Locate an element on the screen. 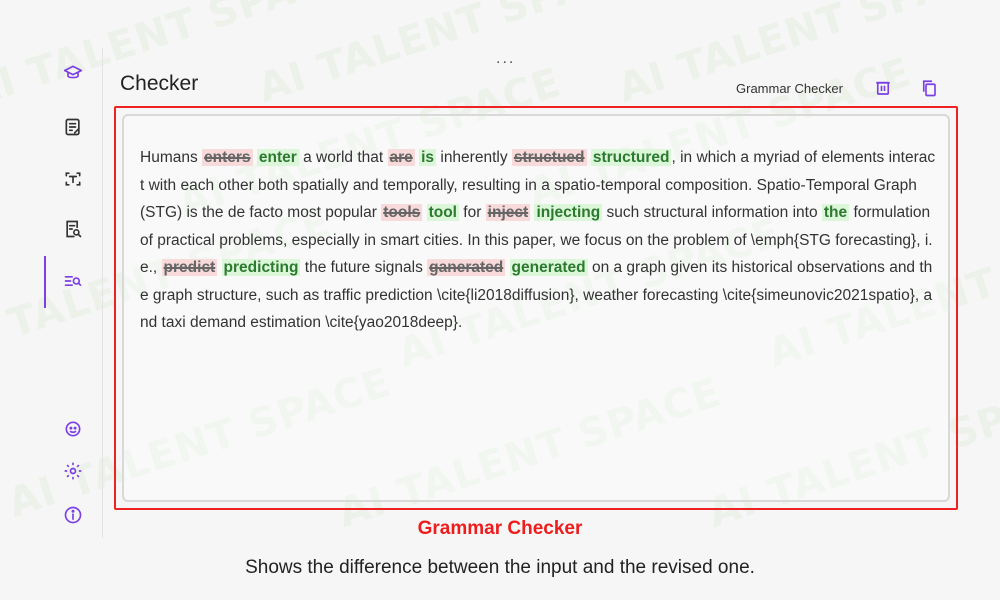 The height and width of the screenshot is (600, 1000). inserted-word: generated is located at coordinates (548, 267).